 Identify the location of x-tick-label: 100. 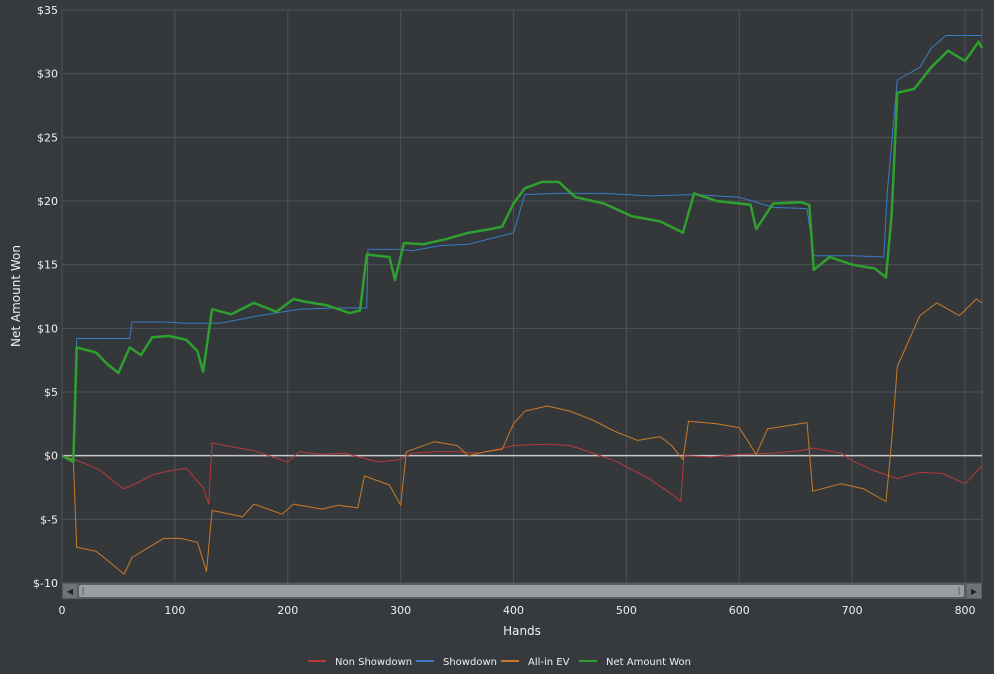
(174, 610).